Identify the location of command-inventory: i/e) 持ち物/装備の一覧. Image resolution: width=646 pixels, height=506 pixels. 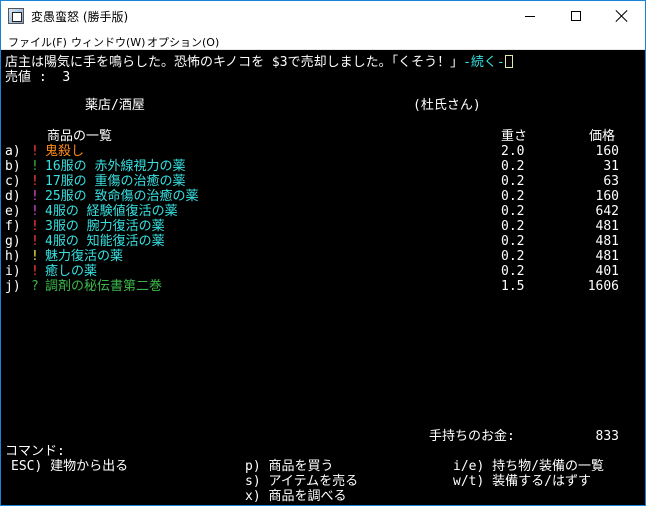
(528, 466).